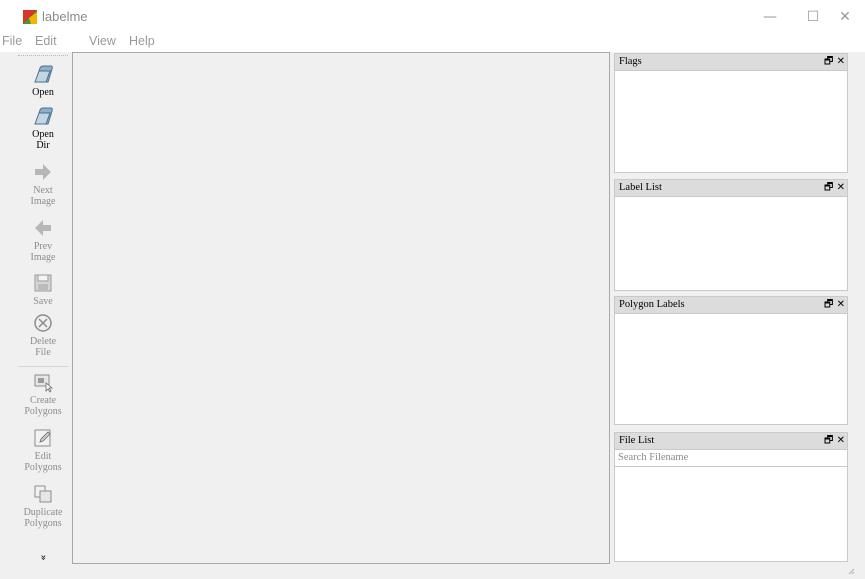  I want to click on menu-bar: File Edit View Help, so click(432, 42).